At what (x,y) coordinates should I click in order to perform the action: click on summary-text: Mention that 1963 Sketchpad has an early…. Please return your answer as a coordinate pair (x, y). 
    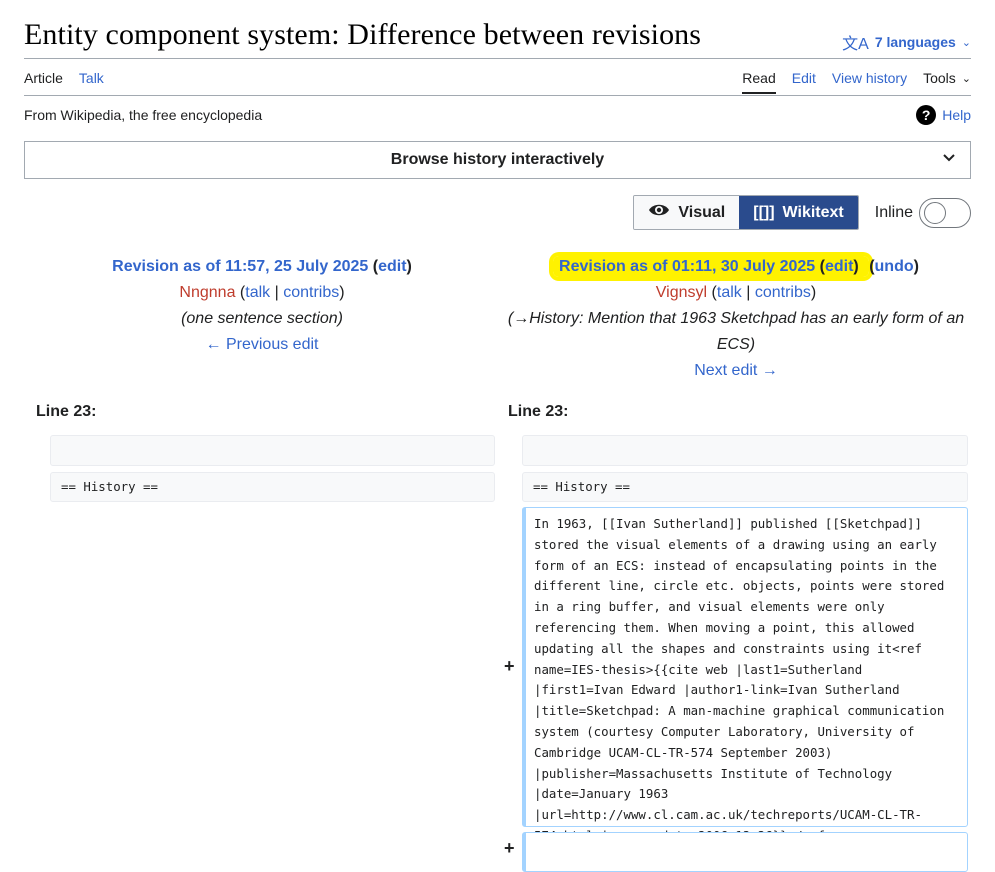
    Looking at the image, I should click on (774, 331).